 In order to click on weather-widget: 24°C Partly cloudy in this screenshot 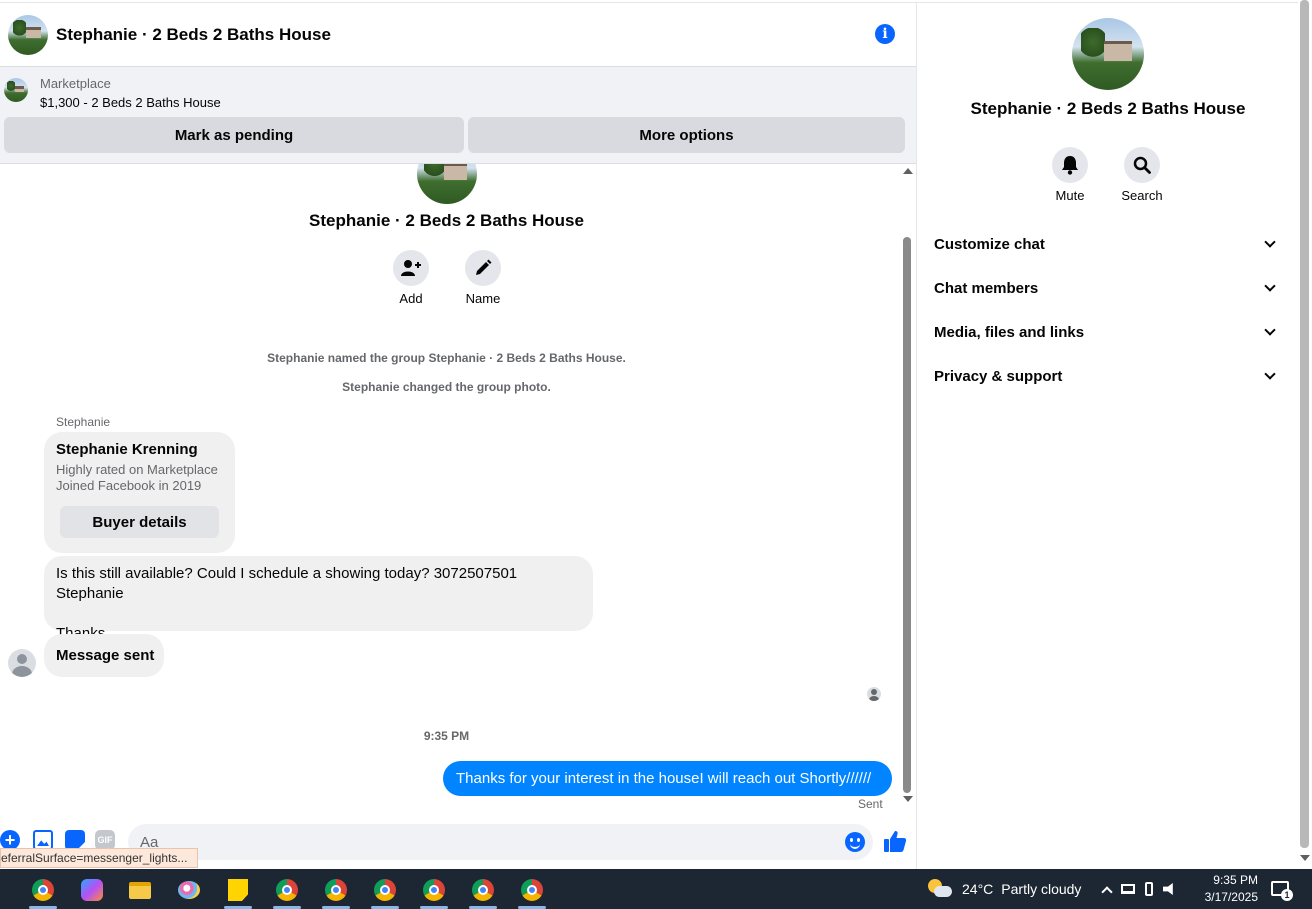, I will do `click(1004, 889)`.